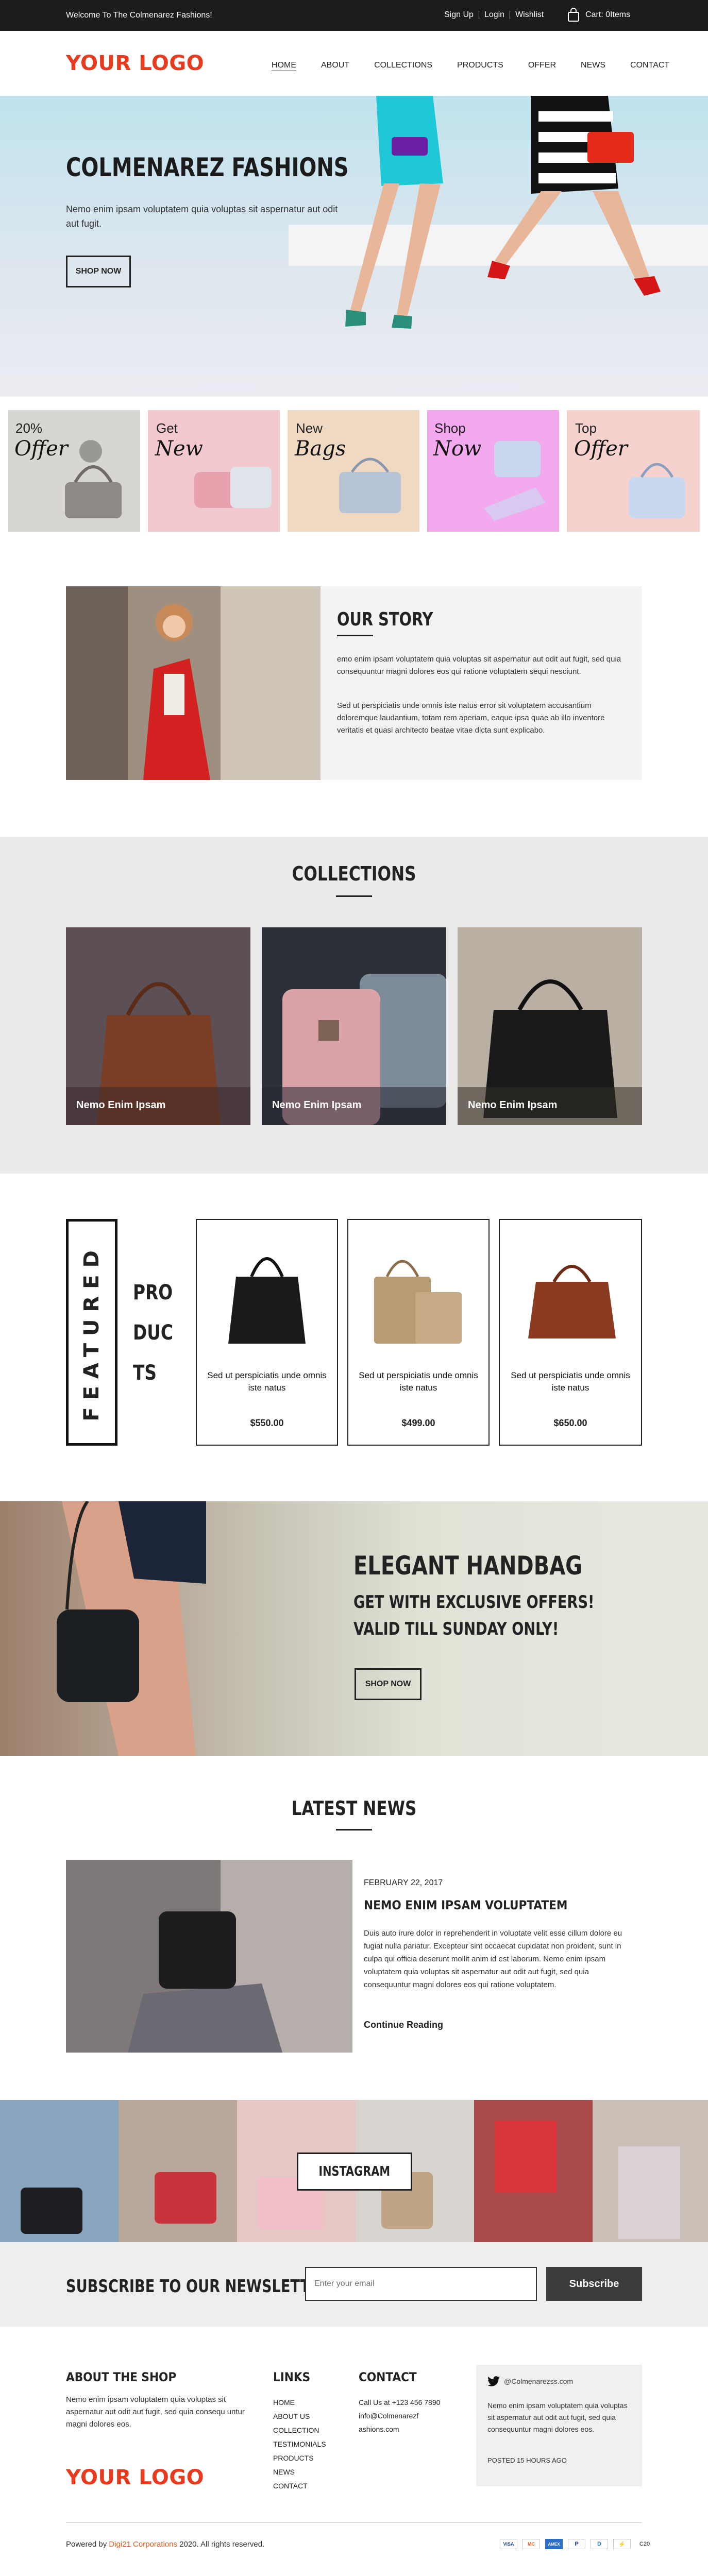  What do you see at coordinates (354, 1830) in the screenshot?
I see `news-underline` at bounding box center [354, 1830].